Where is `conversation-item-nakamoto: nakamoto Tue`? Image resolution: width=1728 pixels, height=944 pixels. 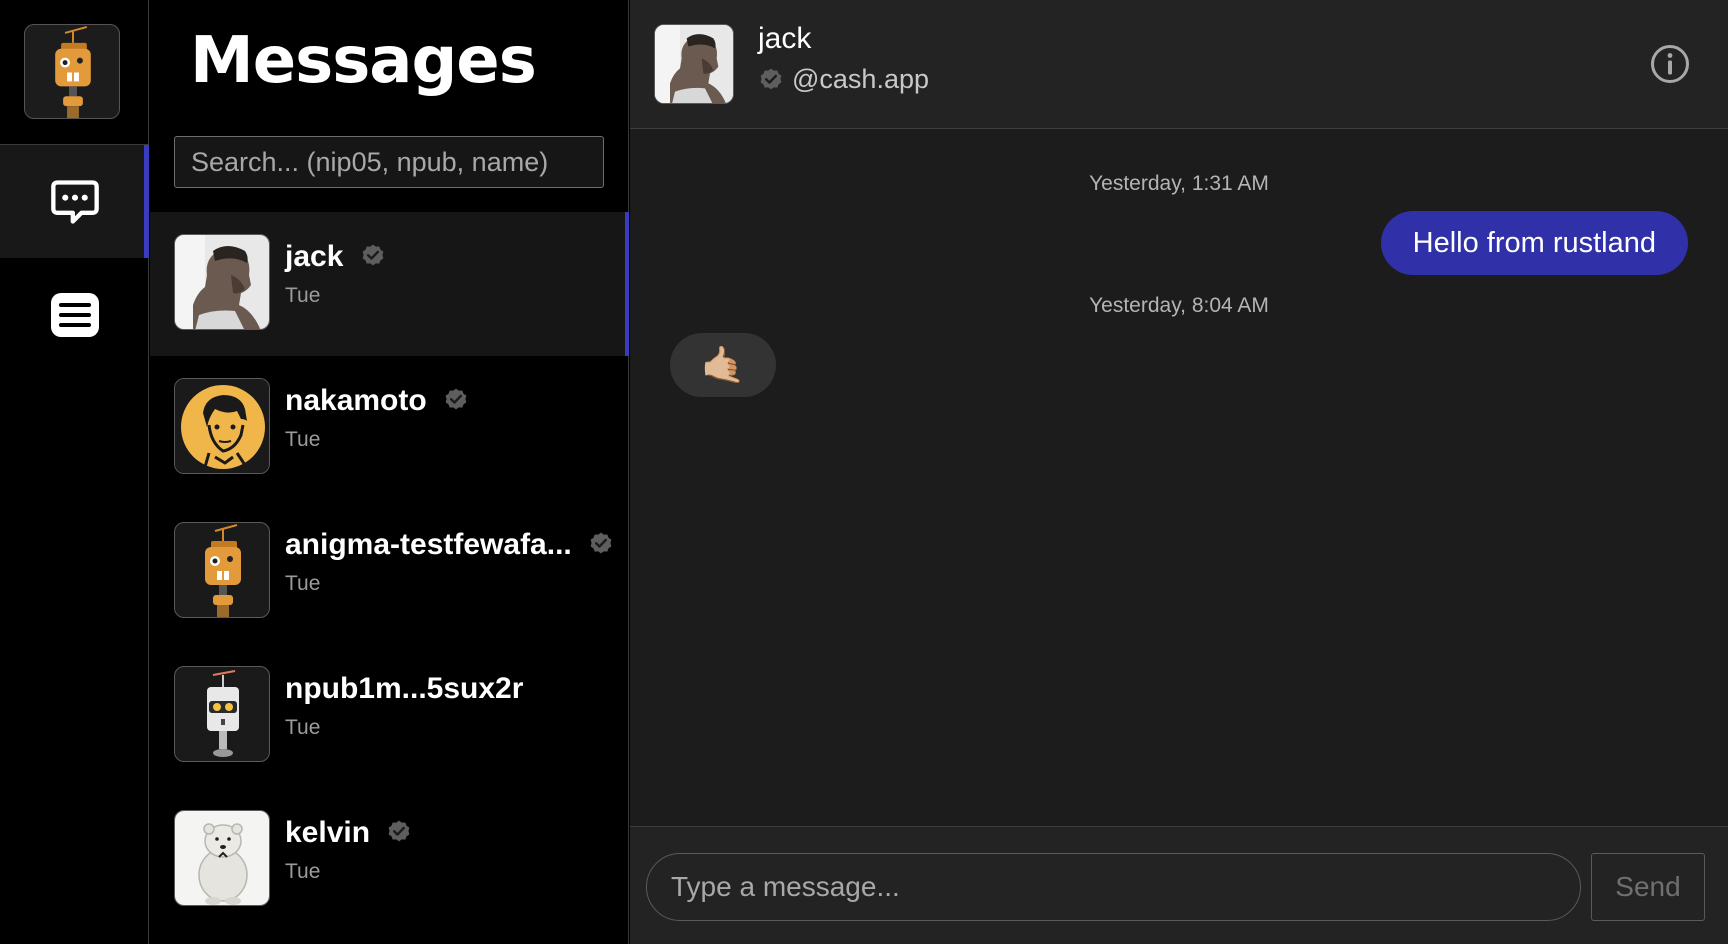 conversation-item-nakamoto: nakamoto Tue is located at coordinates (389, 428).